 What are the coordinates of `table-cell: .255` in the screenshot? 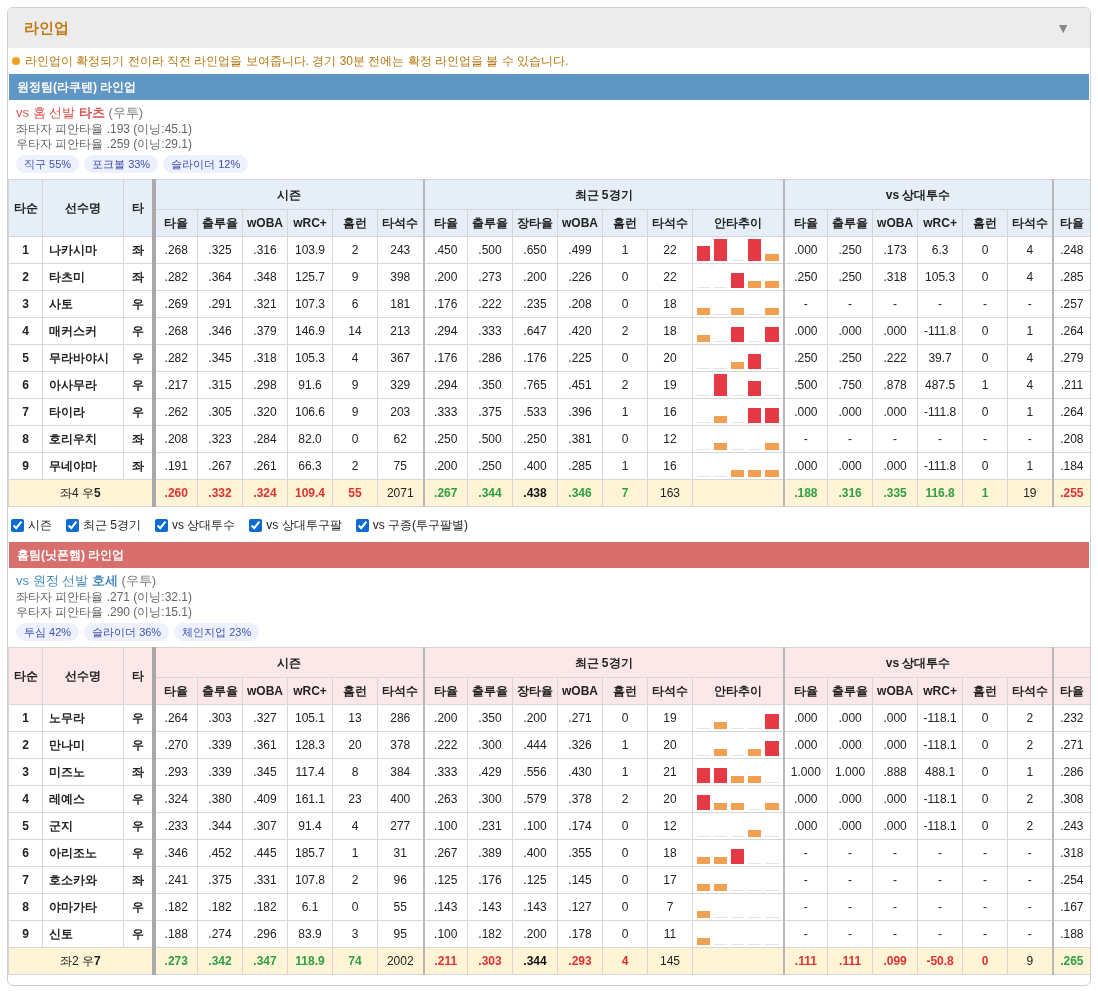 It's located at (1071, 493).